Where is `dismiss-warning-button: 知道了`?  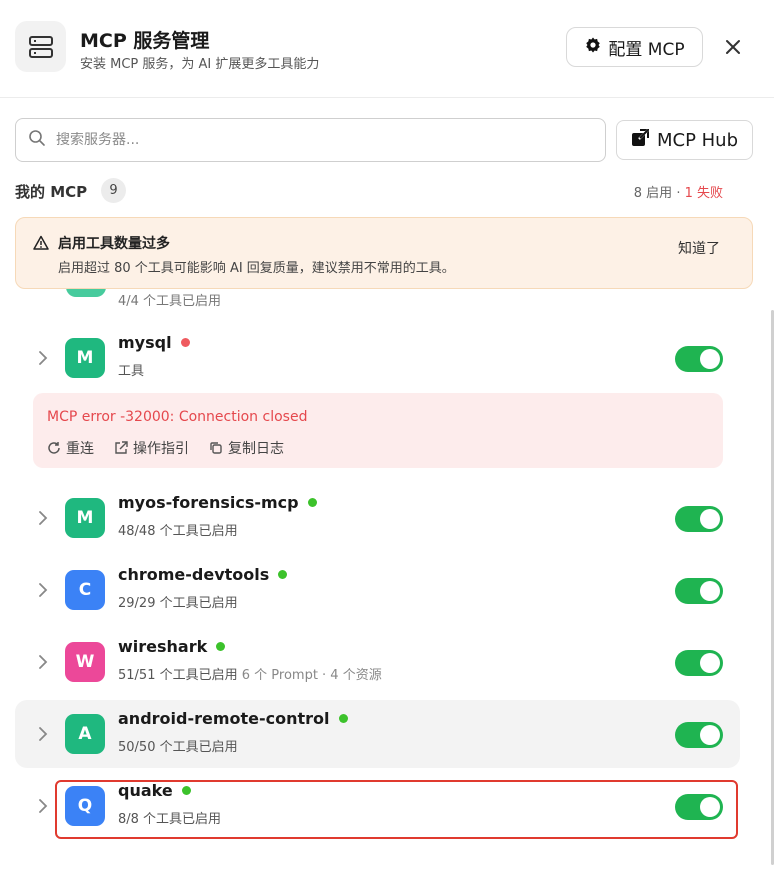 dismiss-warning-button: 知道了 is located at coordinates (699, 248).